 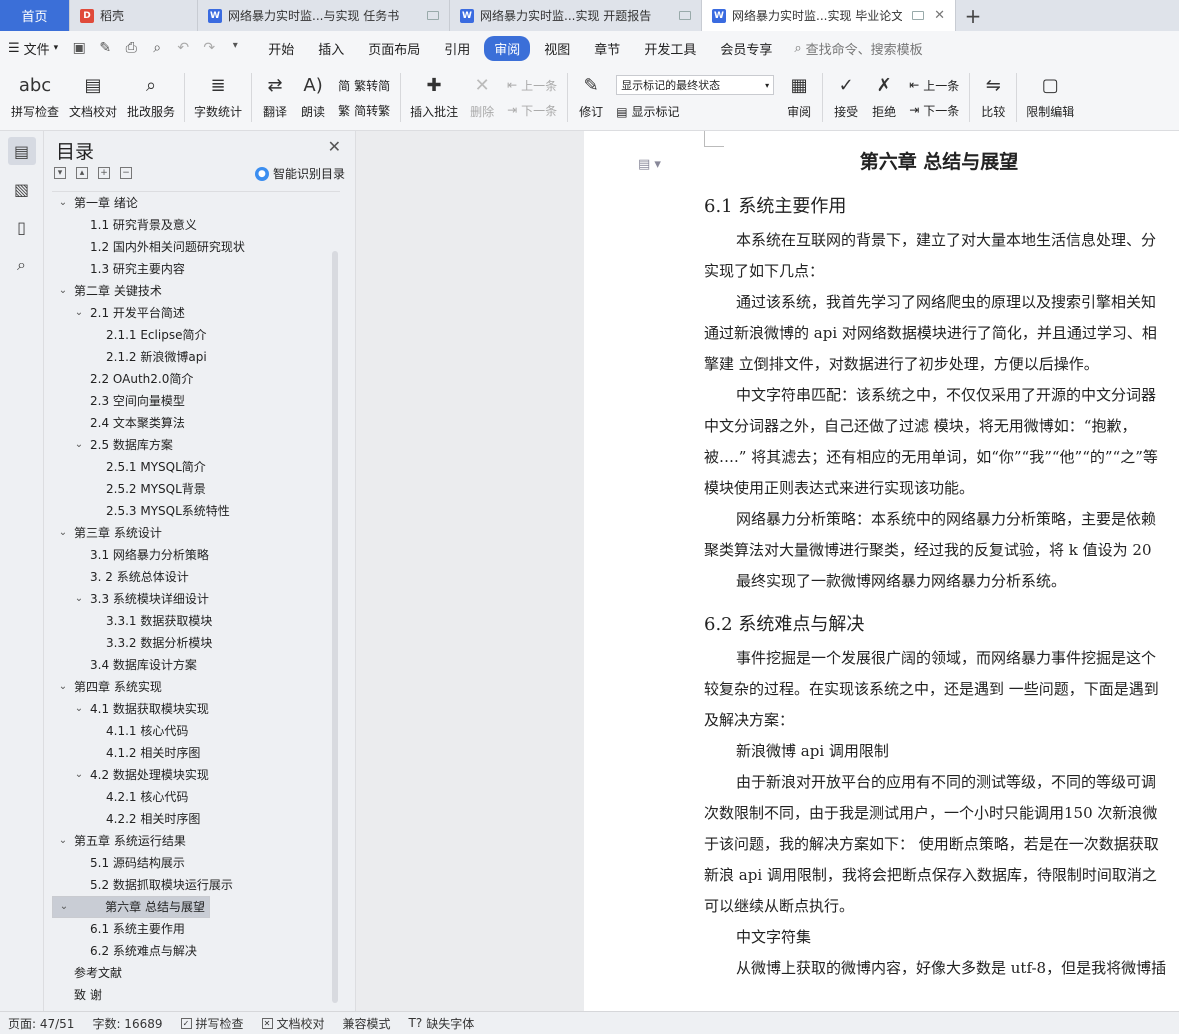 I want to click on toc-item: 4.1.2 相关时序图, so click(x=196, y=753).